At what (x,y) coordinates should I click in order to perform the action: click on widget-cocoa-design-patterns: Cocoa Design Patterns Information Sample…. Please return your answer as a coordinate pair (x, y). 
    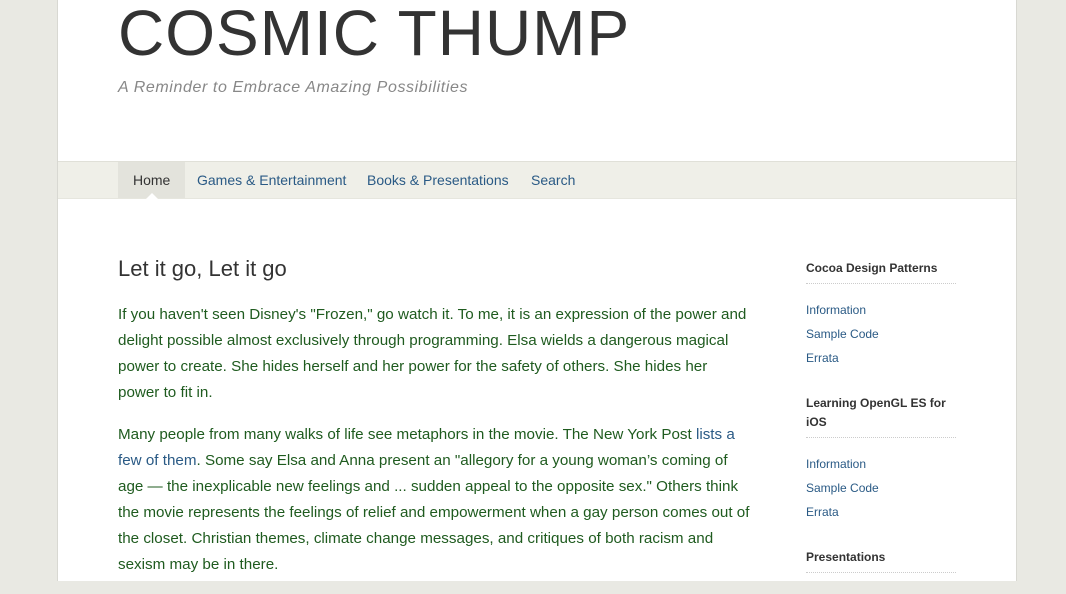
    Looking at the image, I should click on (881, 314).